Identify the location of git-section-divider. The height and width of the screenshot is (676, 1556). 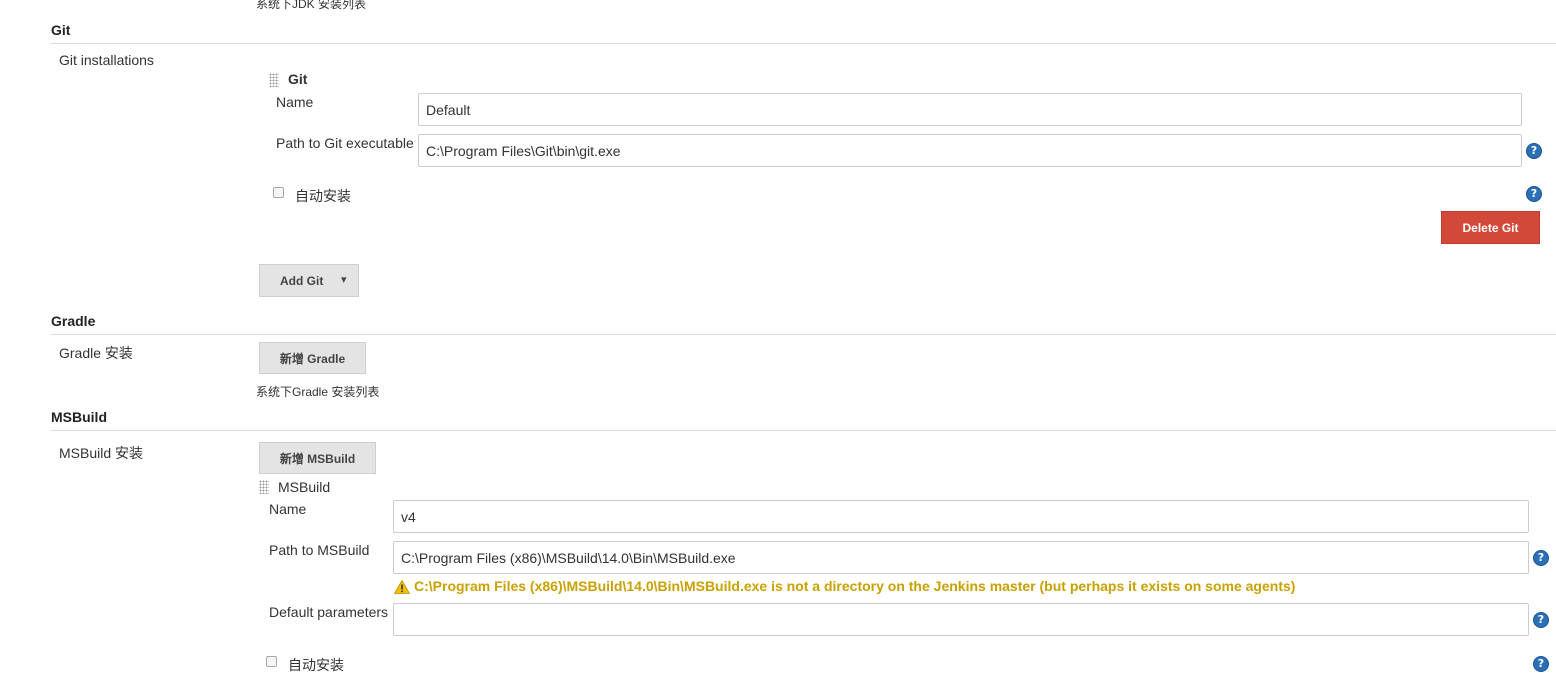
(803, 43).